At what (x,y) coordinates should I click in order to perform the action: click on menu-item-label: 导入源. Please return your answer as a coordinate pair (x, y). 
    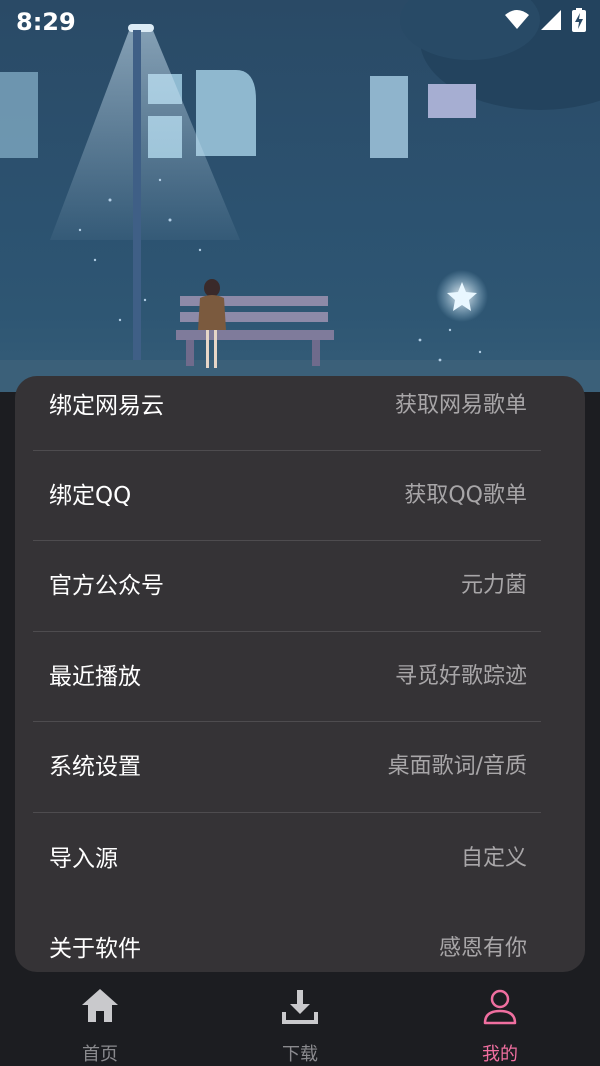
    Looking at the image, I should click on (83, 859).